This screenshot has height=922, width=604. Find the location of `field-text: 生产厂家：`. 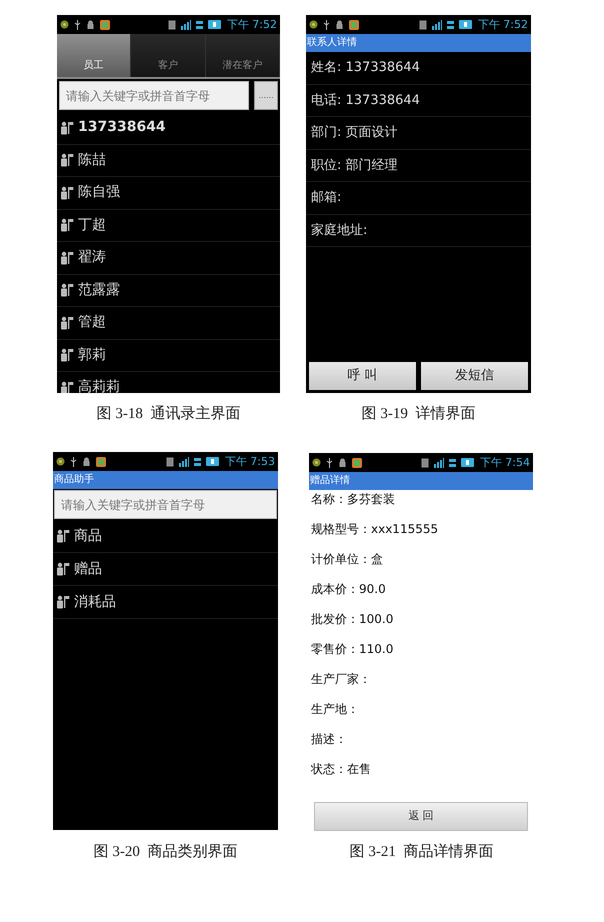

field-text: 生产厂家： is located at coordinates (341, 679).